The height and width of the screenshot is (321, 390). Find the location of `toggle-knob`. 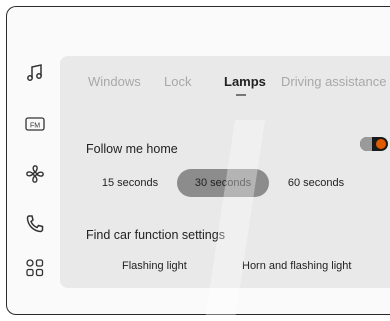

toggle-knob is located at coordinates (381, 144).